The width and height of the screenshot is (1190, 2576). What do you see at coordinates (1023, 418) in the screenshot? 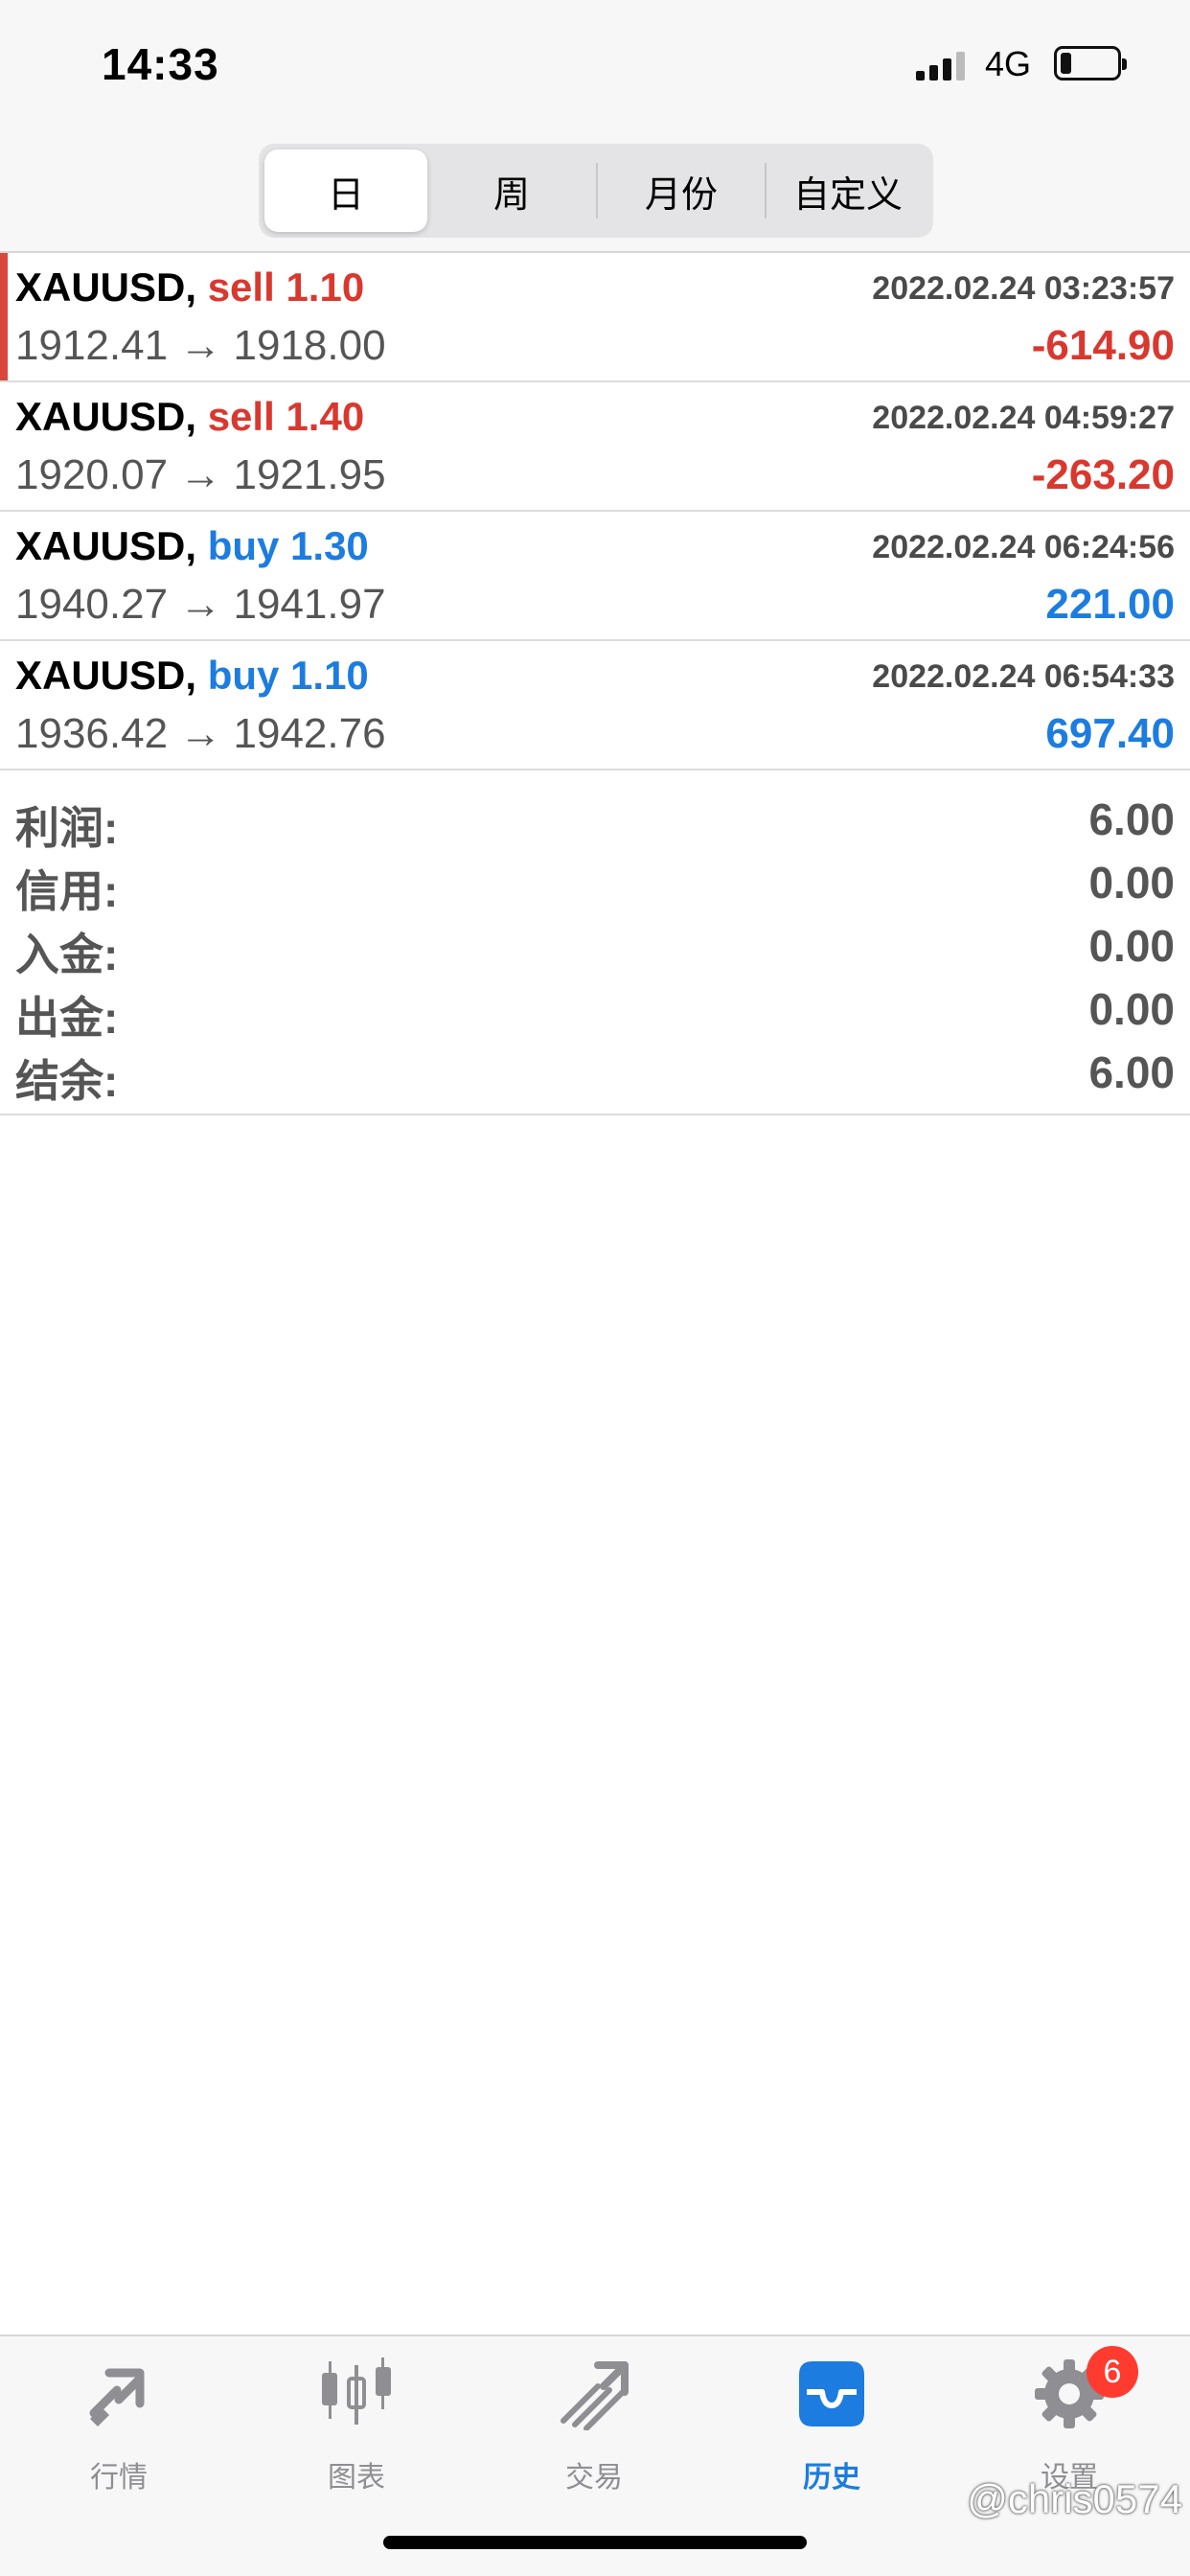
I see `deal-time: 2022.02.24 04:59:27` at bounding box center [1023, 418].